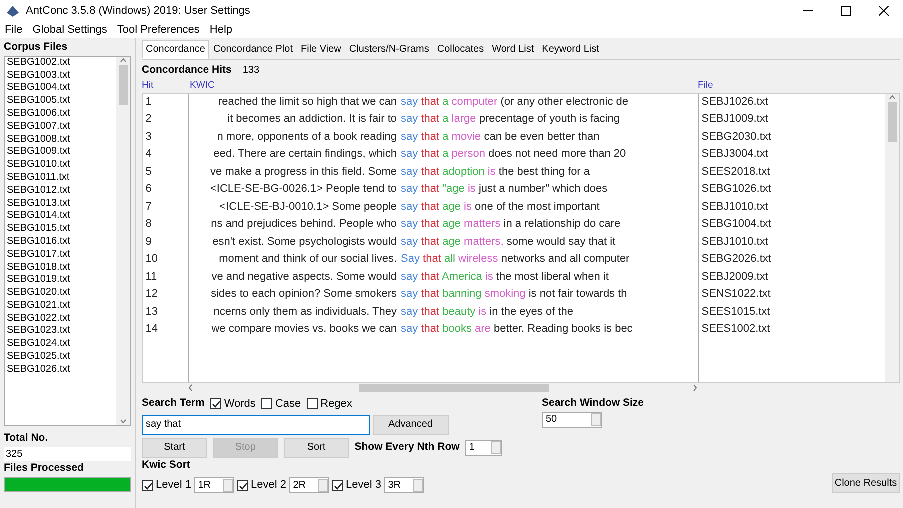 Image resolution: width=903 pixels, height=508 pixels. What do you see at coordinates (61, 165) in the screenshot?
I see `file-item: SEBG1010.txt` at bounding box center [61, 165].